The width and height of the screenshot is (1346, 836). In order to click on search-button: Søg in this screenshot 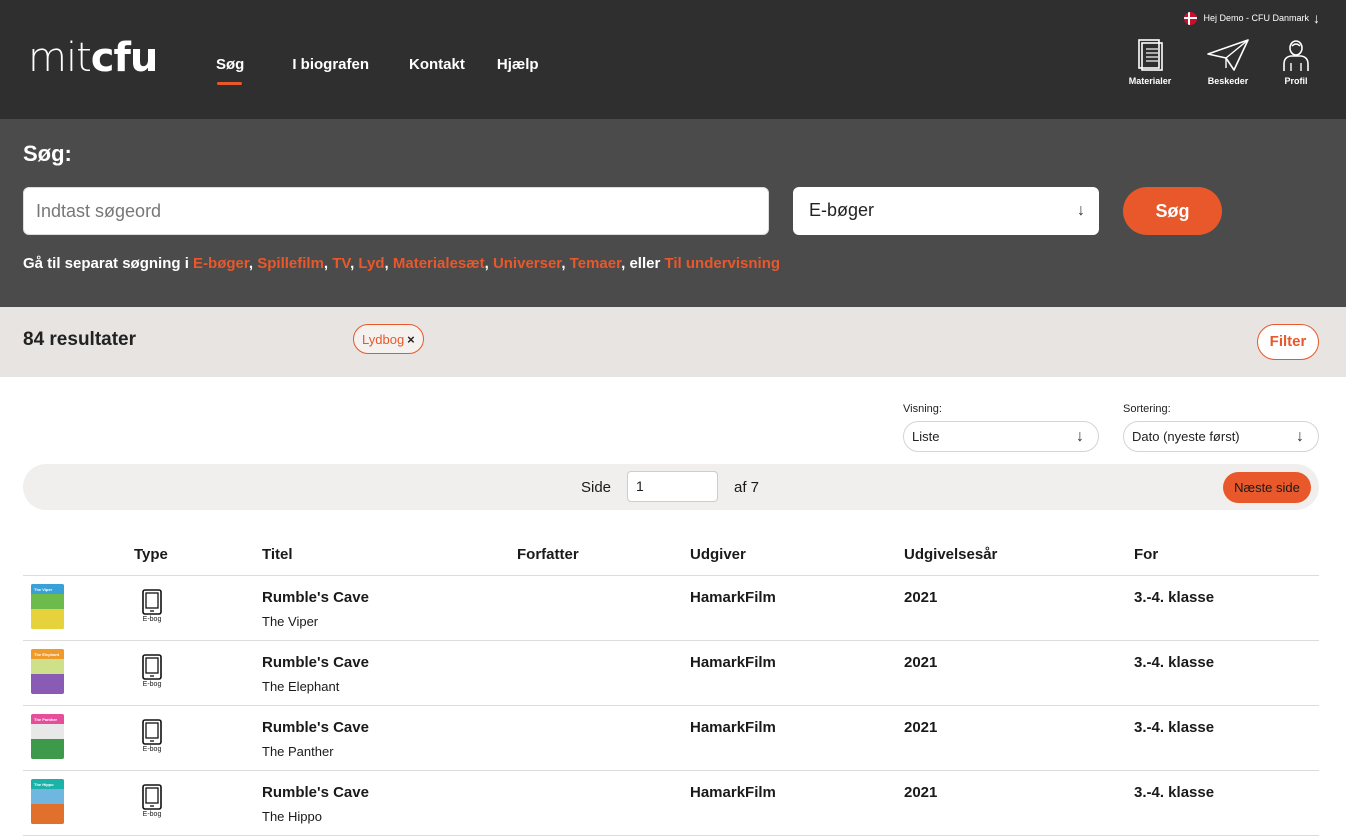, I will do `click(1172, 211)`.